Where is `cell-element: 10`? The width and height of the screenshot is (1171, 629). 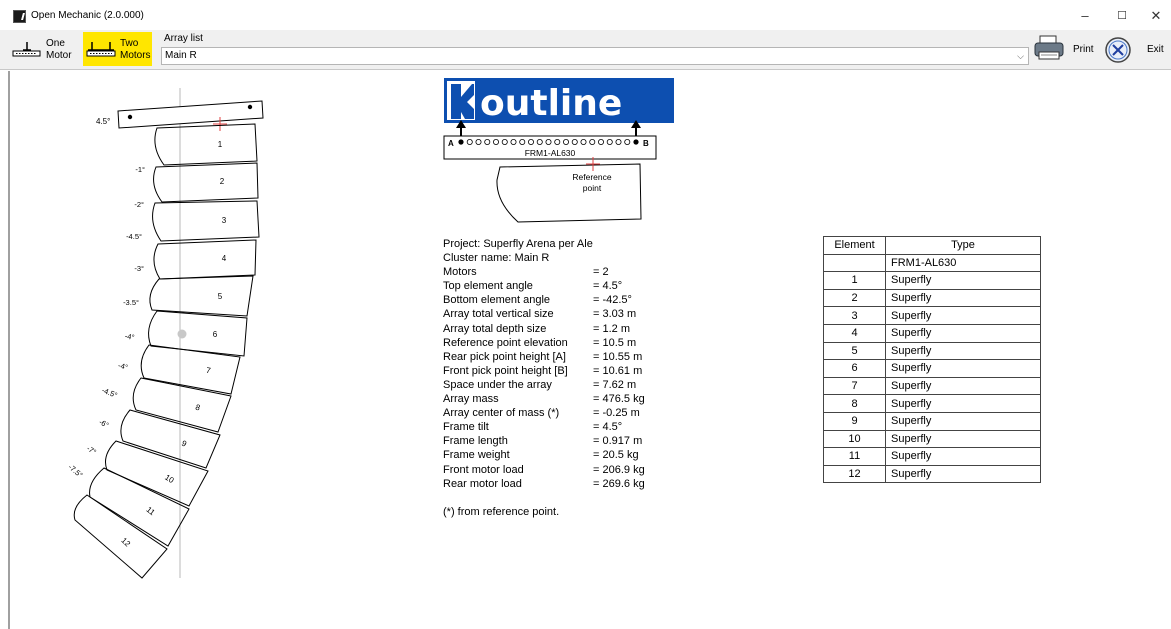
cell-element: 10 is located at coordinates (854, 439).